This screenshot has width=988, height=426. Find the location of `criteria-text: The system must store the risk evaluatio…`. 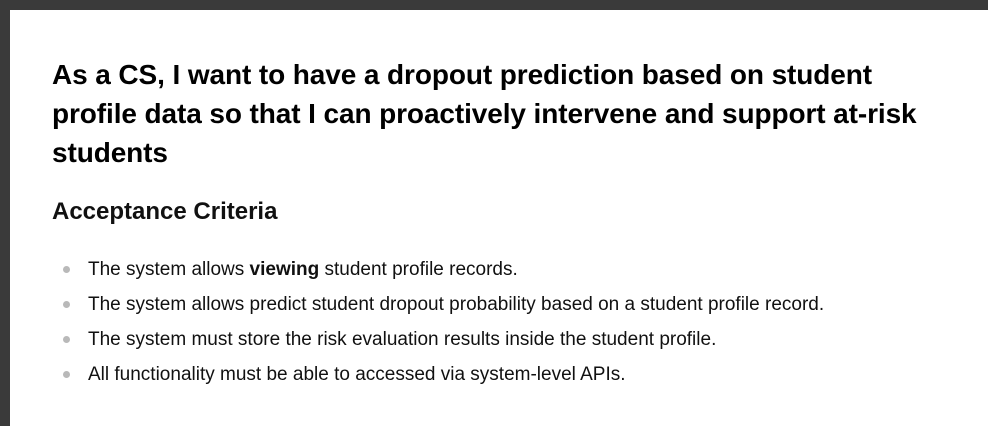

criteria-text: The system must store the risk evaluatio… is located at coordinates (402, 339).